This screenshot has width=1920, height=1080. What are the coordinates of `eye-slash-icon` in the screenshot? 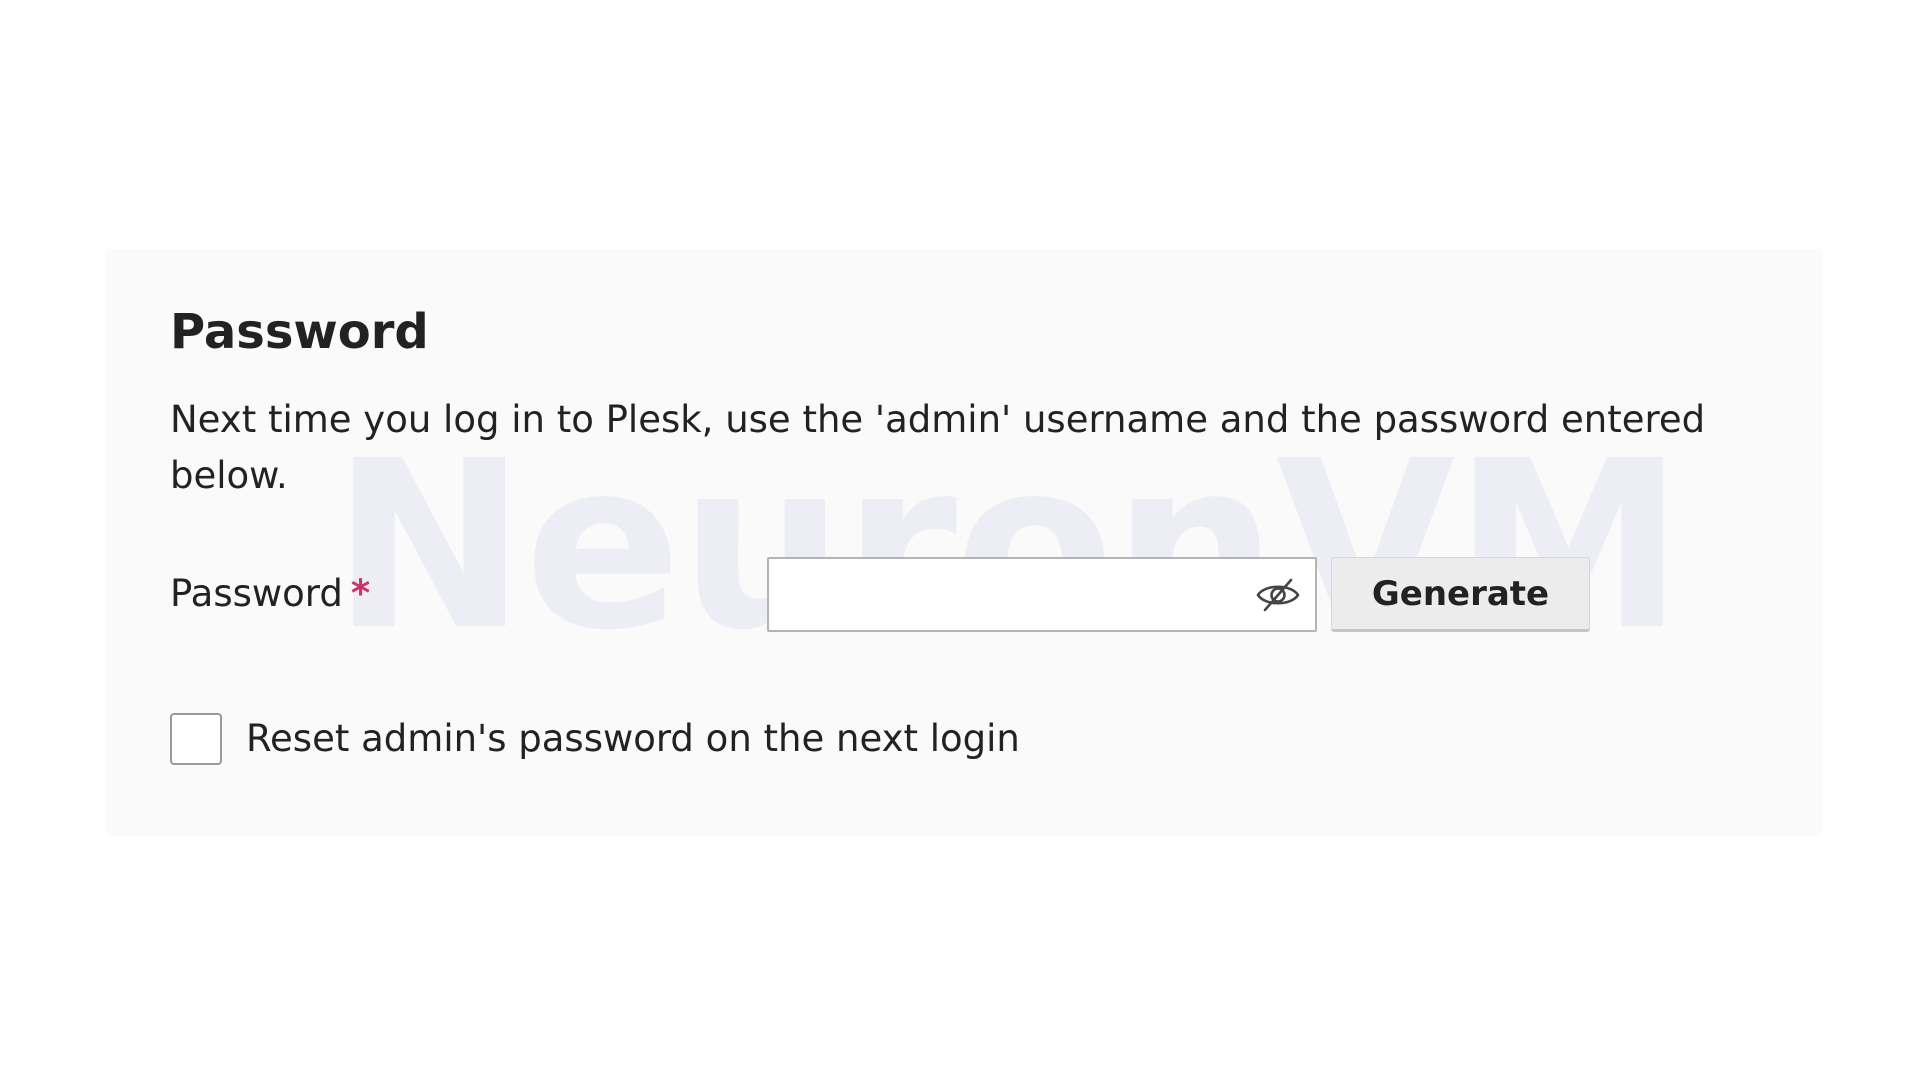 It's located at (1278, 595).